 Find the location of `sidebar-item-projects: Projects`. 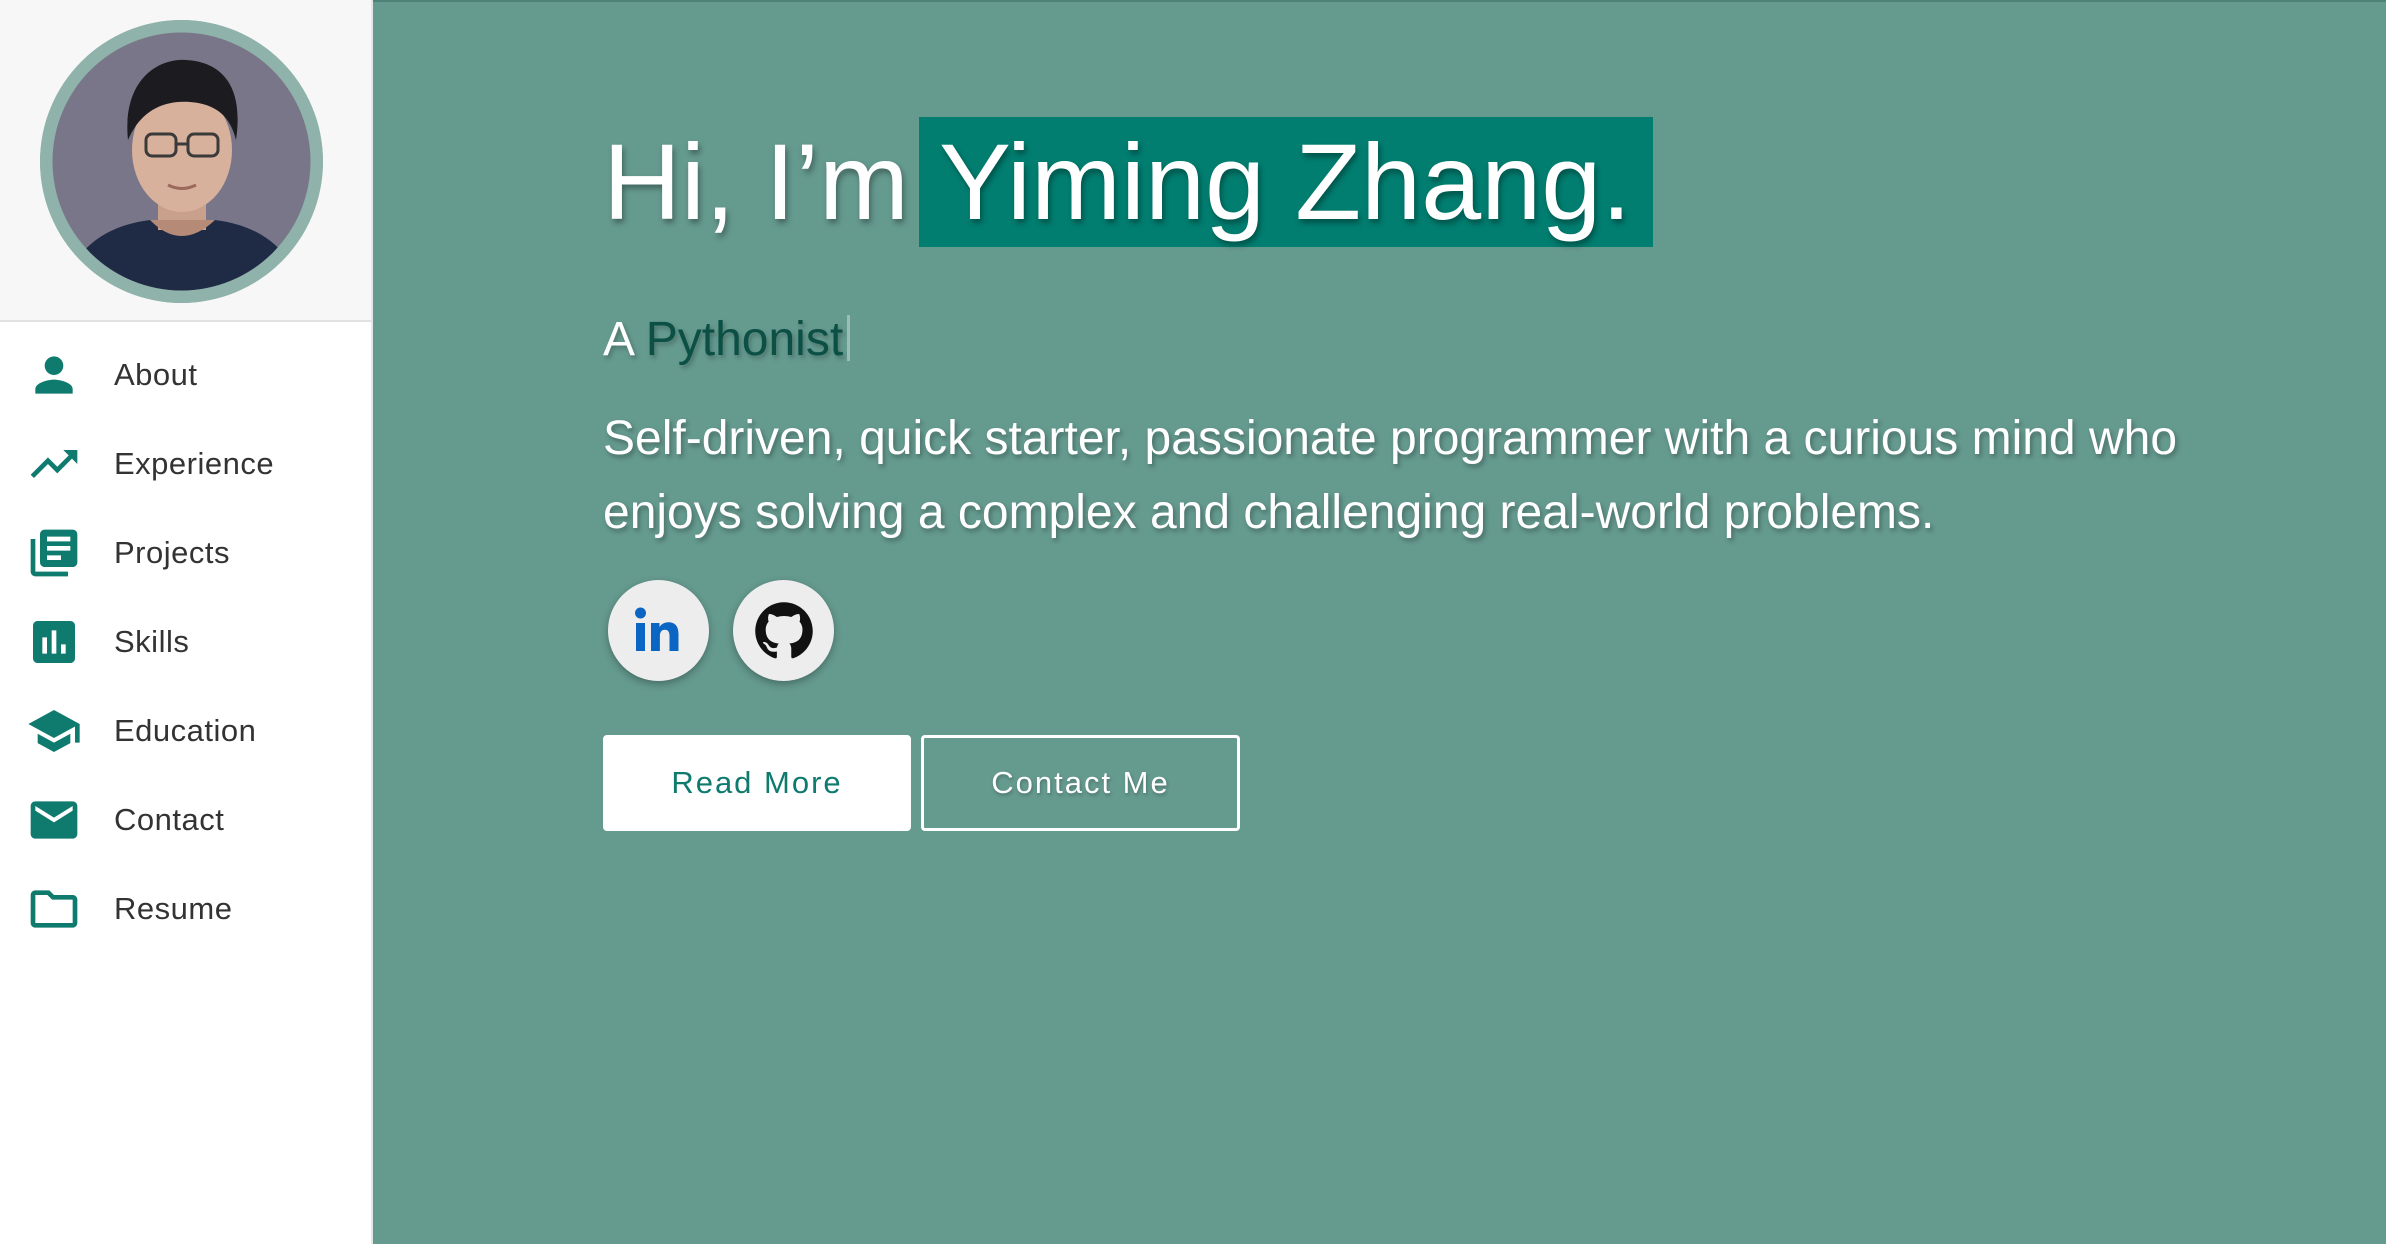

sidebar-item-projects: Projects is located at coordinates (185, 552).